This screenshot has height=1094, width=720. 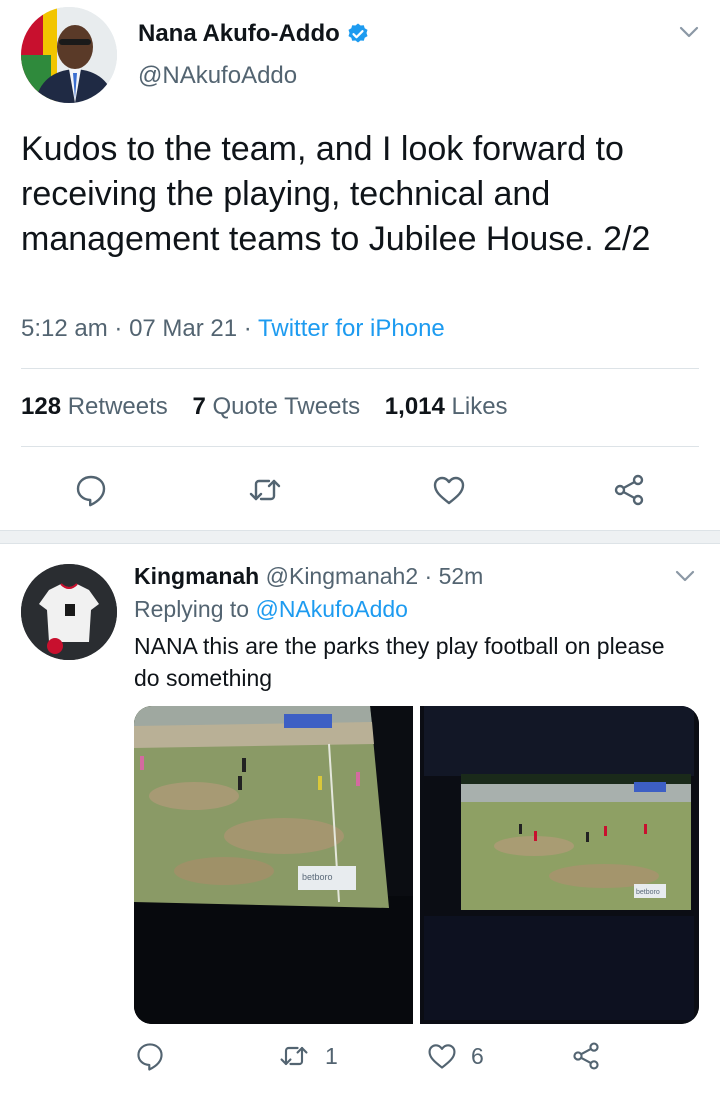 I want to click on reply-author-handle: @Kingmanah2, so click(x=342, y=576).